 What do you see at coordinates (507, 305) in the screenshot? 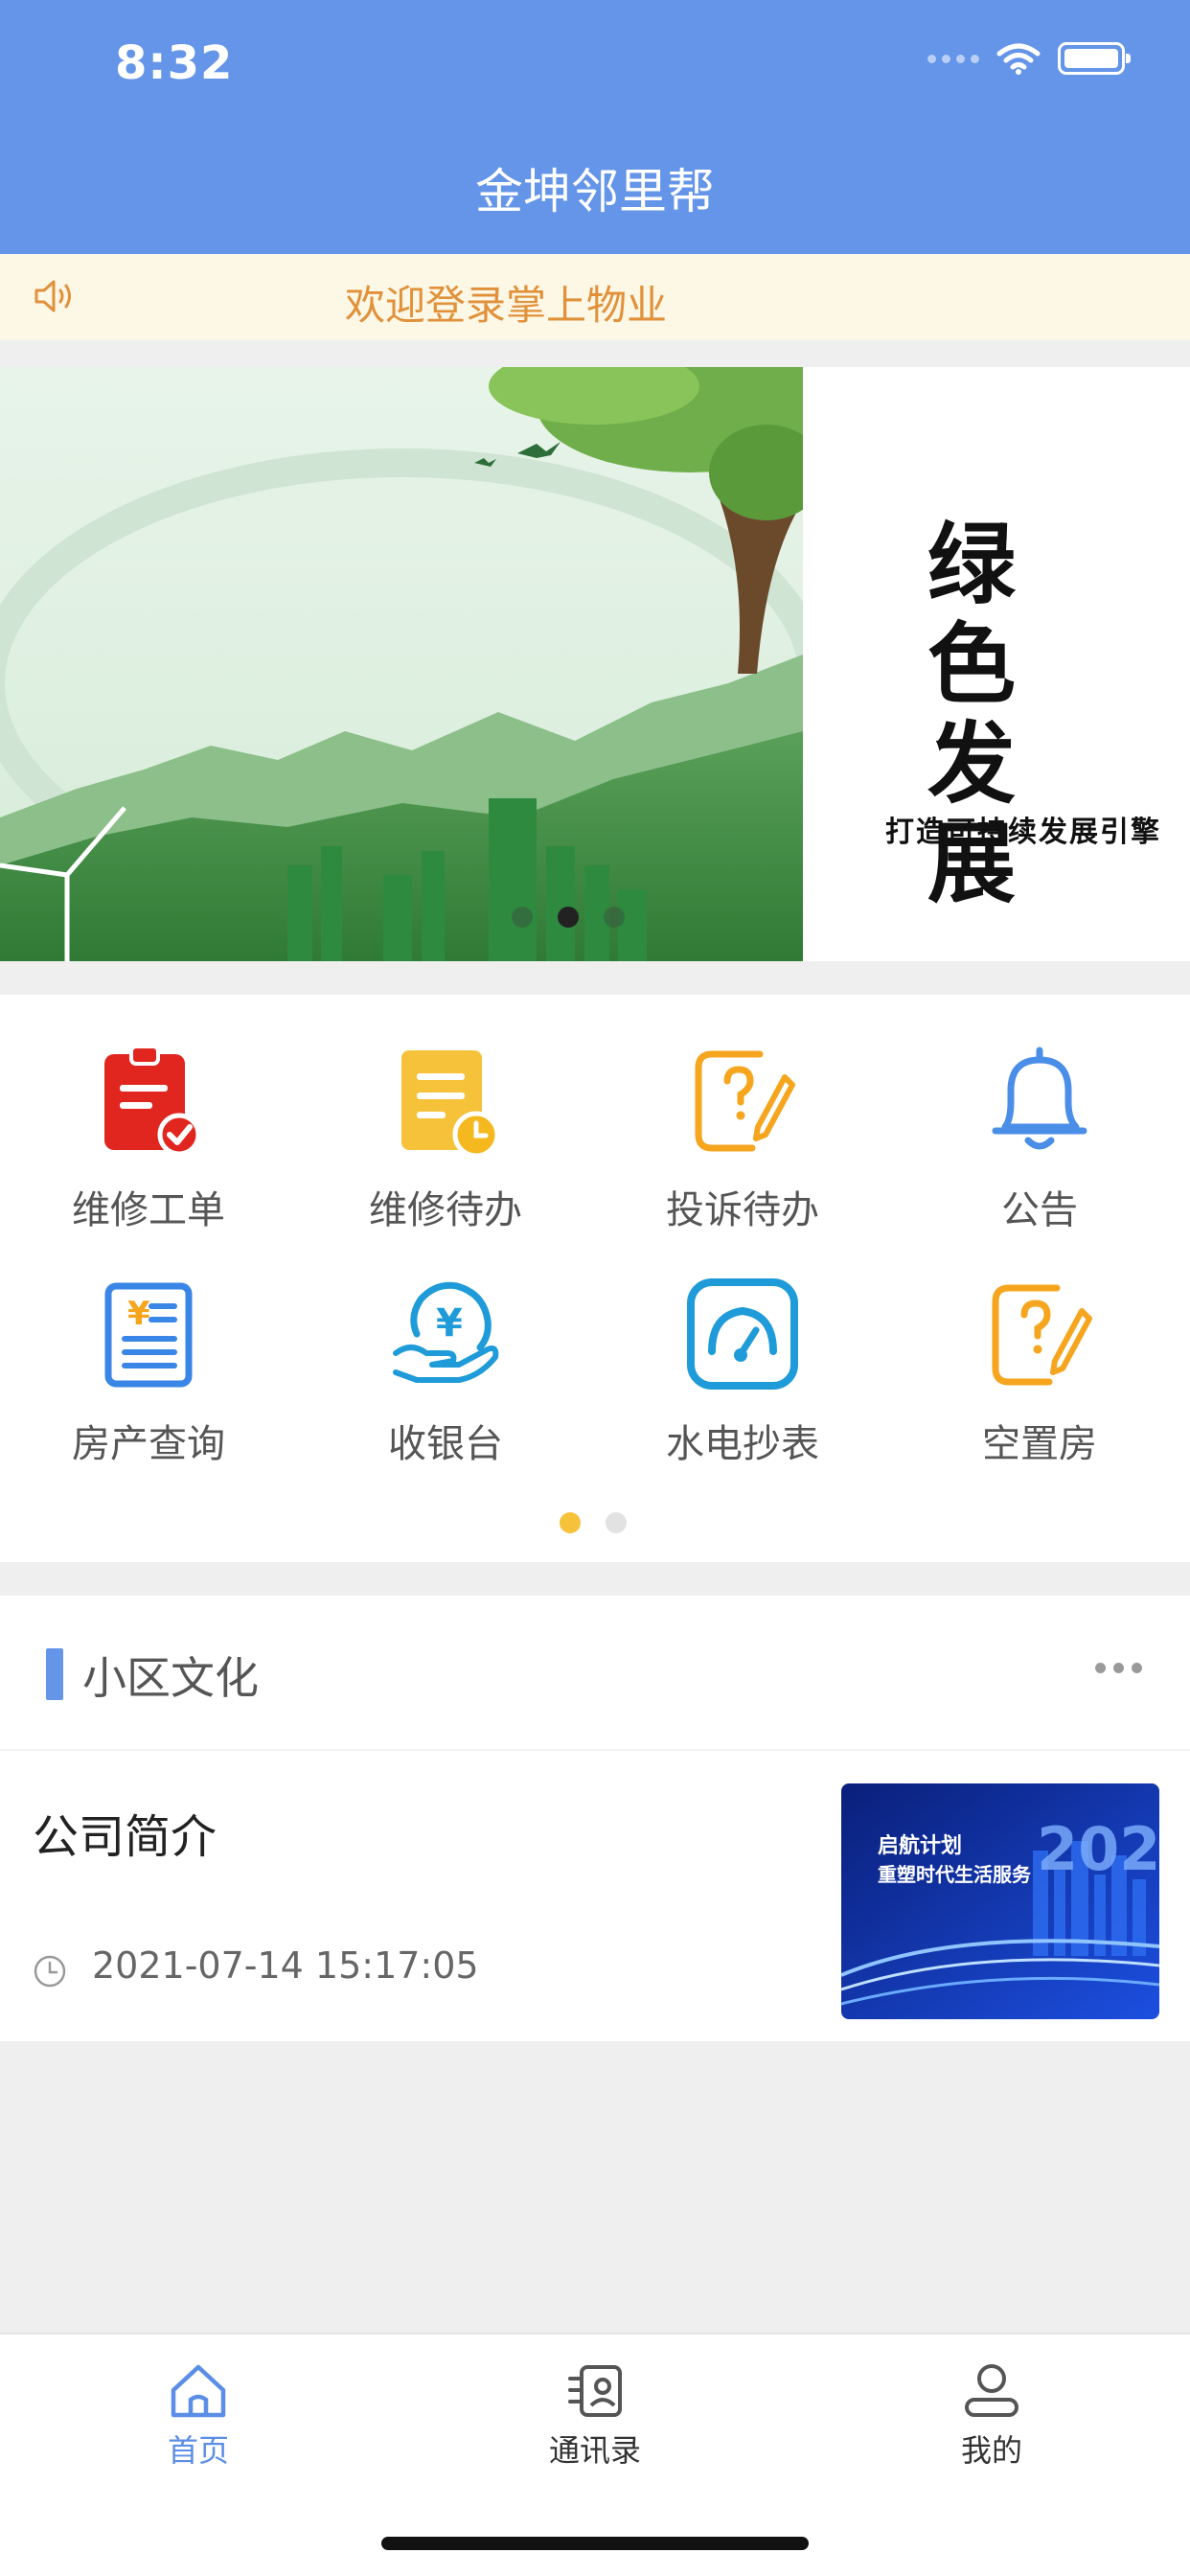
I see `notice-text: 欢迎登录掌上物业` at bounding box center [507, 305].